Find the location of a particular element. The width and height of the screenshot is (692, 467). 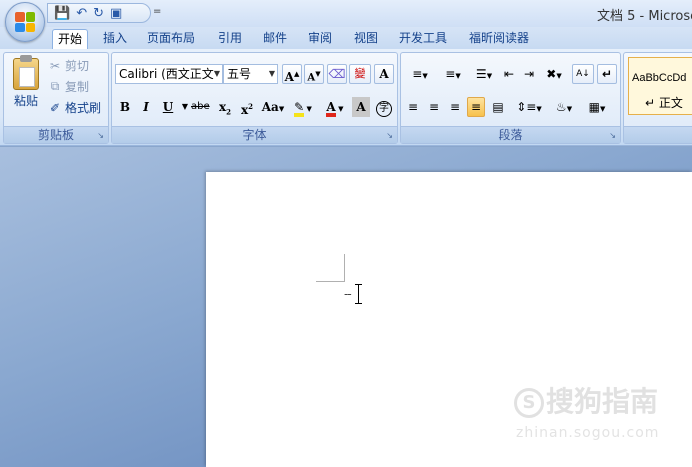

grow-font-label: A is located at coordinates (289, 77).